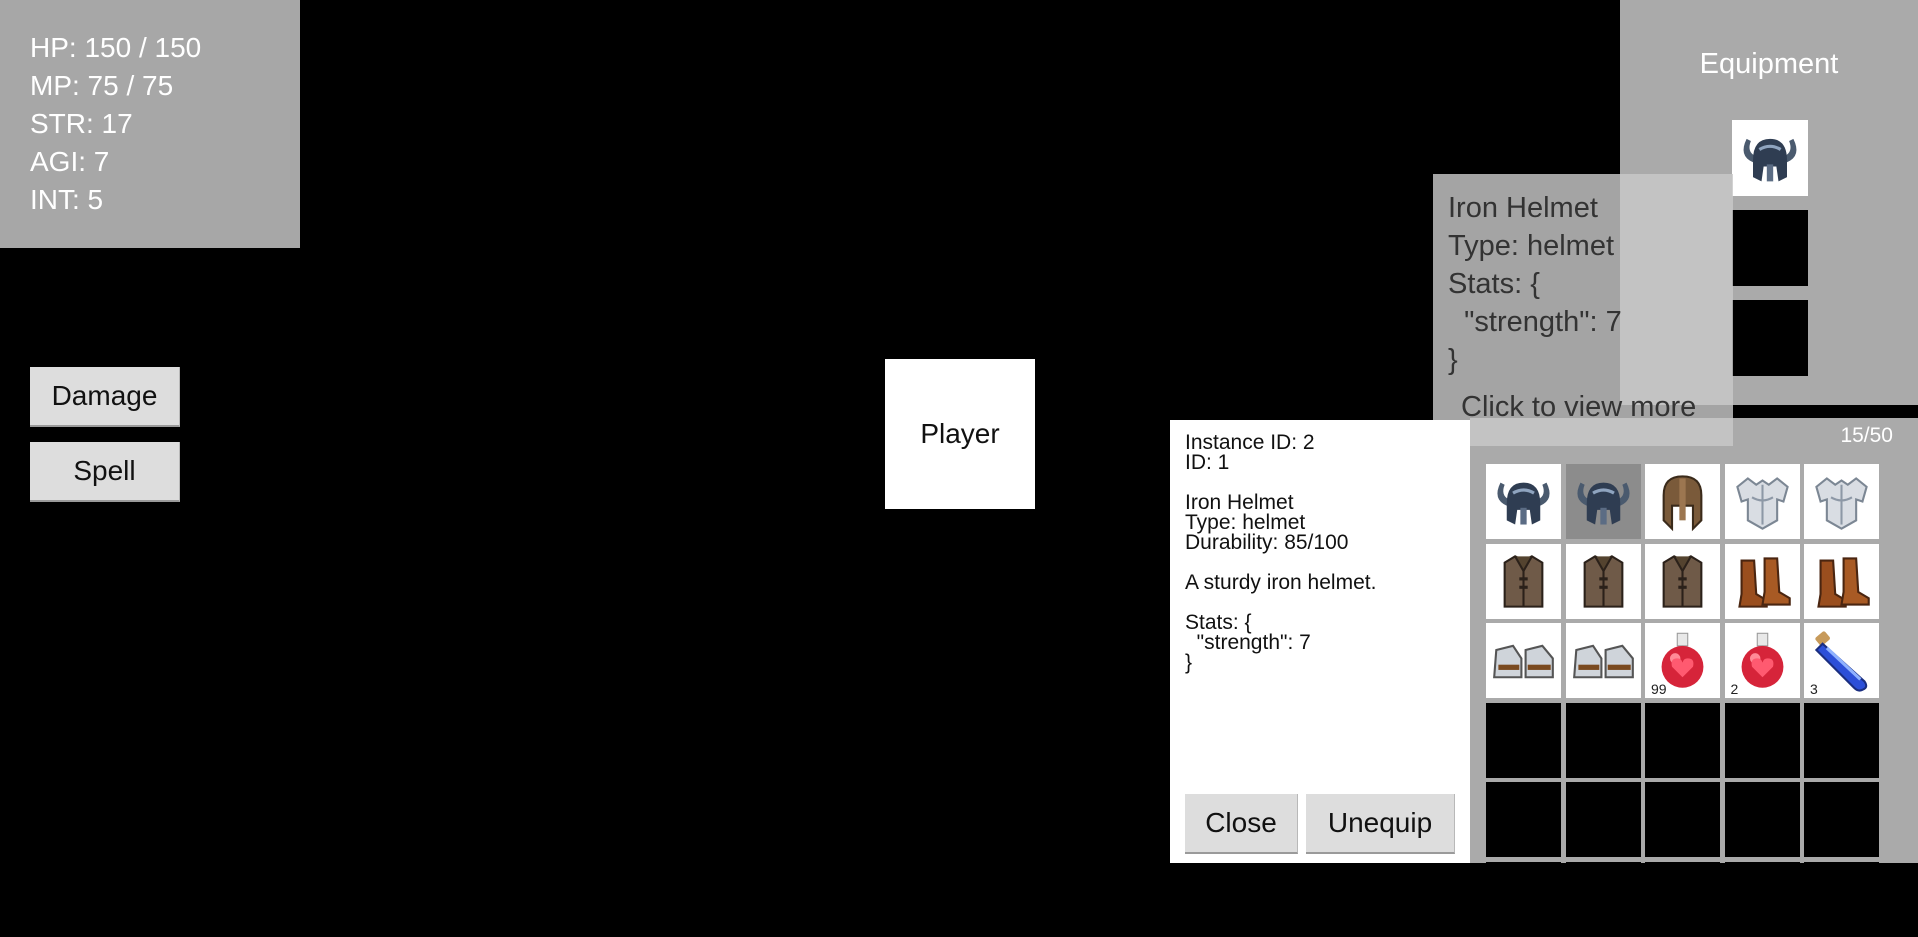 The height and width of the screenshot is (937, 1918). I want to click on inventory-count: 15/50, so click(1866, 435).